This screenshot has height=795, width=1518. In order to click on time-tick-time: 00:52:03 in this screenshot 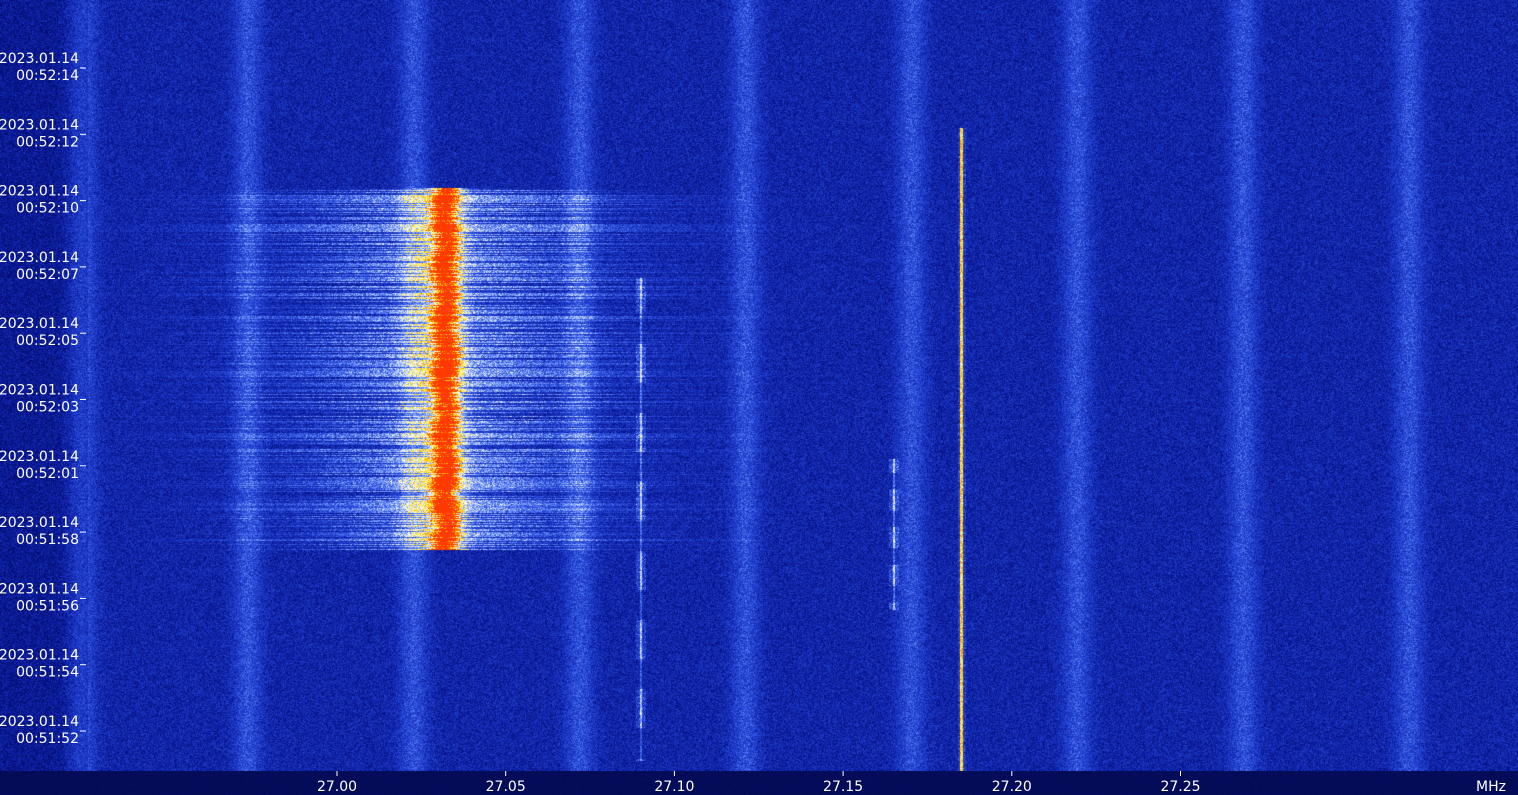, I will do `click(47, 408)`.